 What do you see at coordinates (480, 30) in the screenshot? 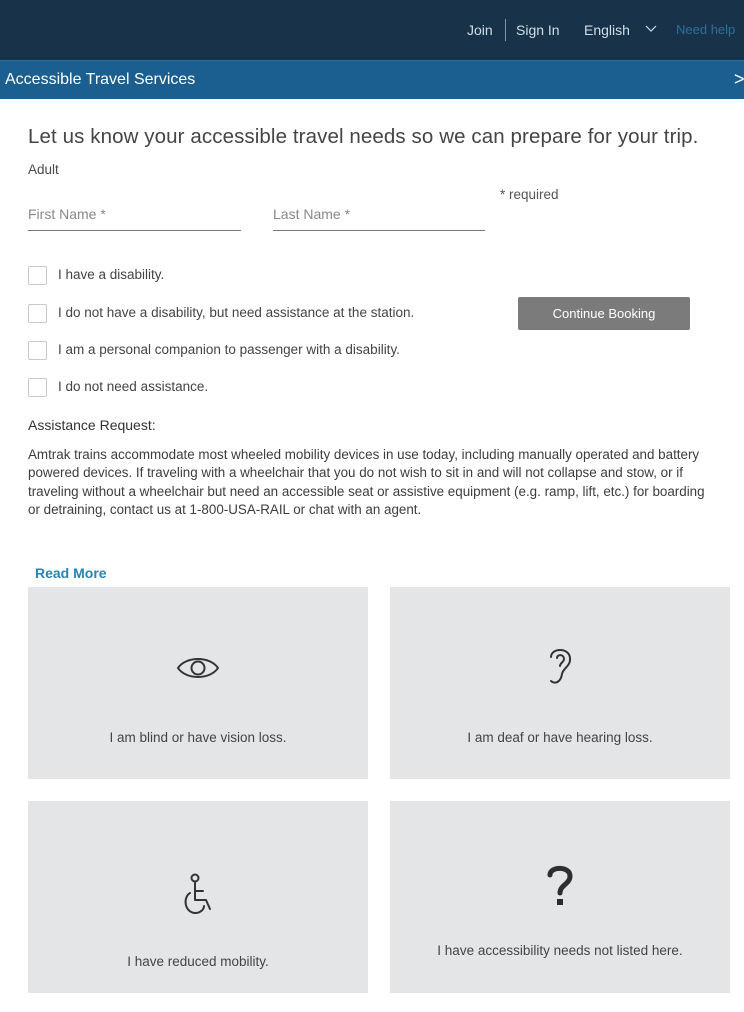
I see `join-link: Join` at bounding box center [480, 30].